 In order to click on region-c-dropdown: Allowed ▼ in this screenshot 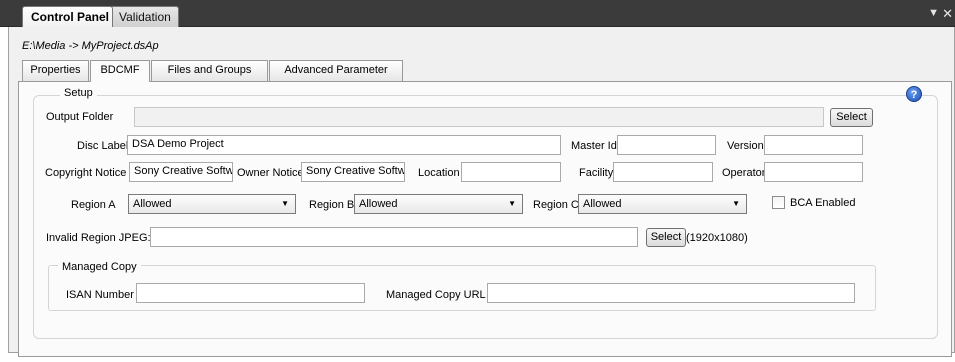, I will do `click(662, 204)`.